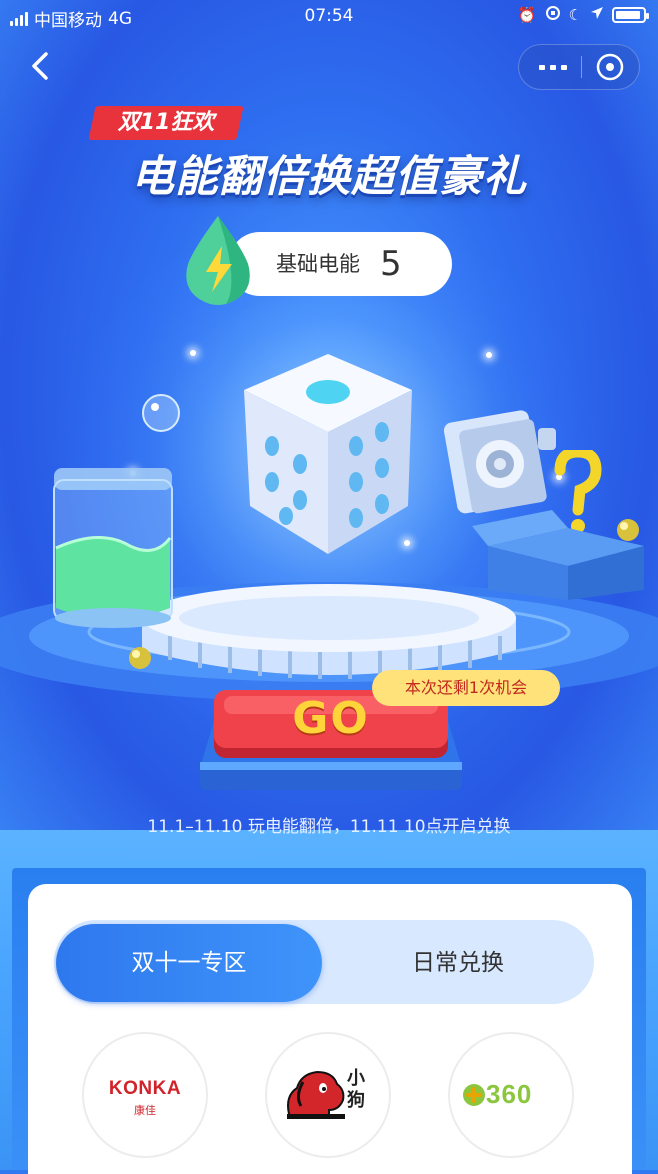 The width and height of the screenshot is (658, 1174). What do you see at coordinates (329, 16) in the screenshot?
I see `status-bar: 中国移动 4G 07:54 ⏰ ☾` at bounding box center [329, 16].